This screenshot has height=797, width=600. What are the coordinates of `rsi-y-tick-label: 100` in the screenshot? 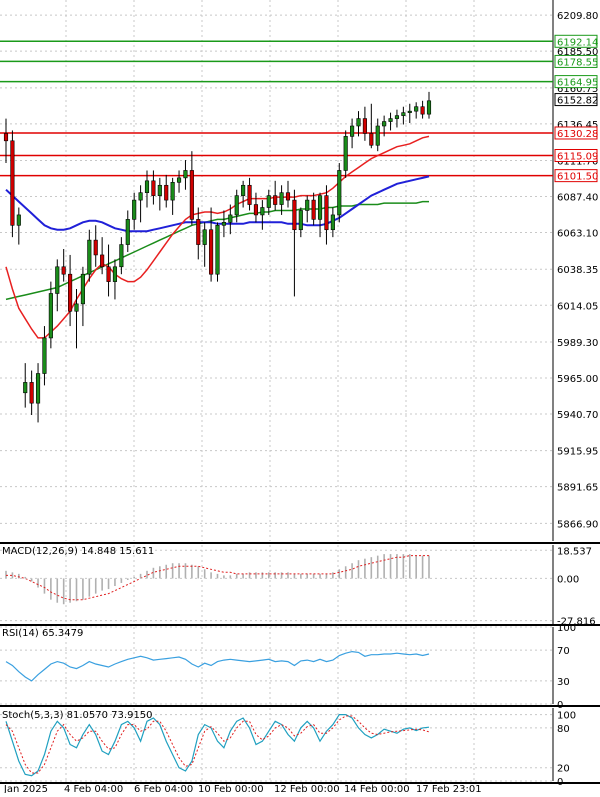 It's located at (566, 628).